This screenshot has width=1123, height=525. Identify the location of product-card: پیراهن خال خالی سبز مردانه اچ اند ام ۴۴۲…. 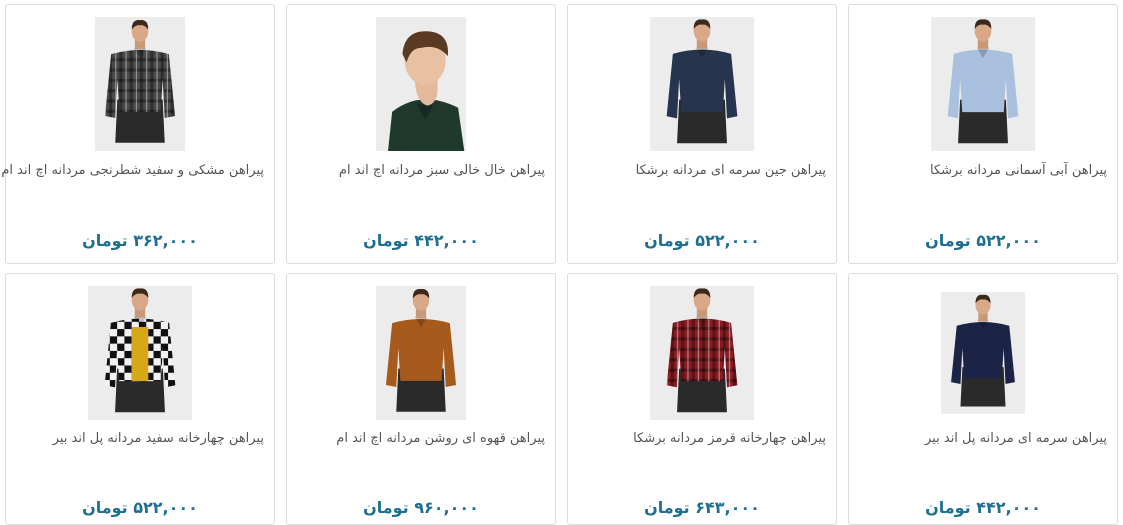
(421, 134).